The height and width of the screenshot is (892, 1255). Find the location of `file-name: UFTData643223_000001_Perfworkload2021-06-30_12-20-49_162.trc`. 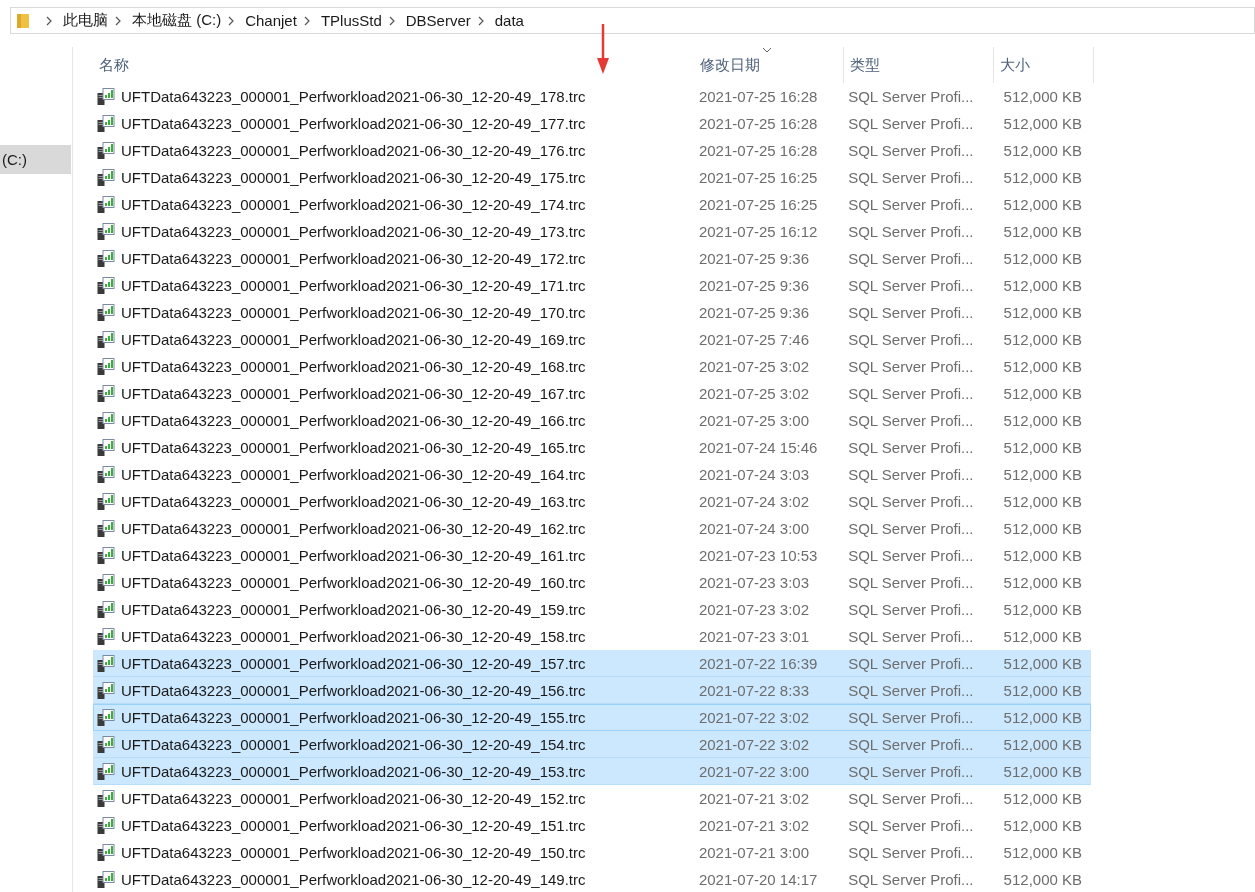

file-name: UFTData643223_000001_Perfworkload2021-06-30_12-20-49_162.trc is located at coordinates (353, 528).